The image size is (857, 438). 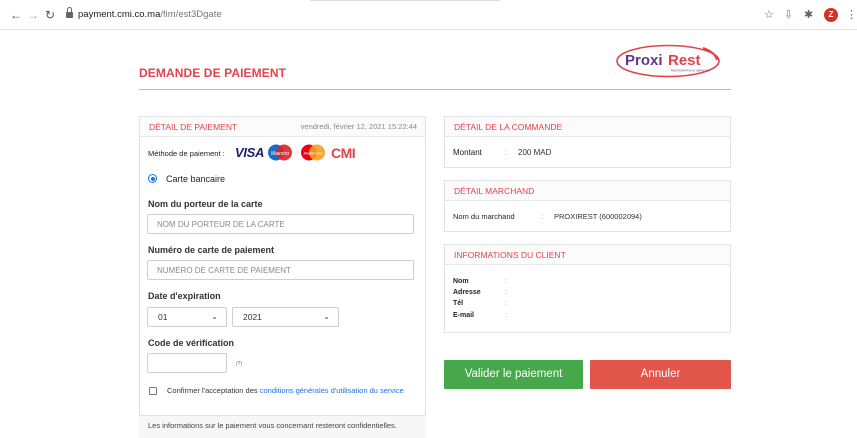 I want to click on cmi-logo: CMI, so click(x=343, y=153).